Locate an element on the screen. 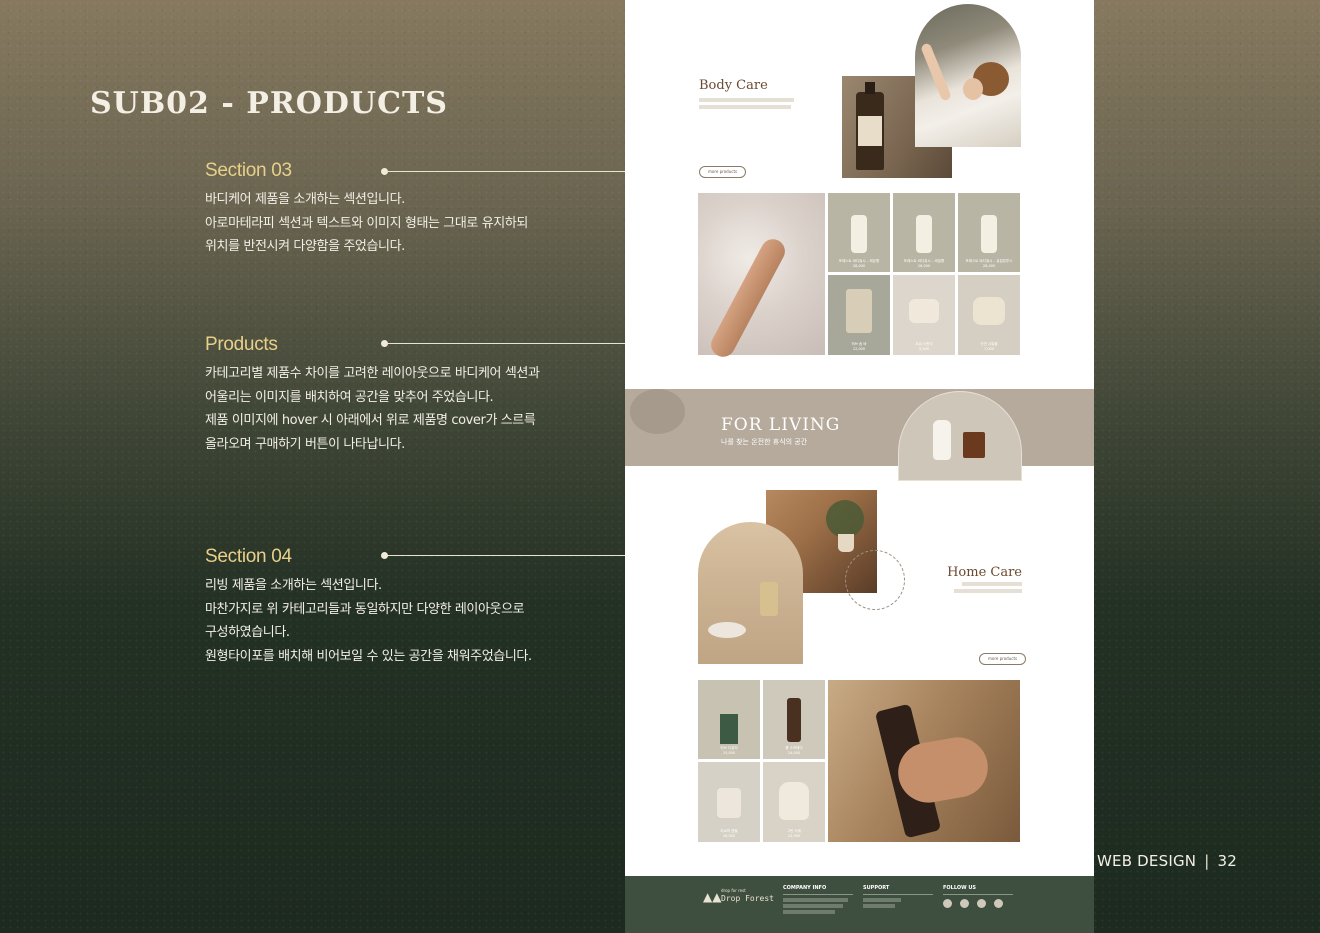  footer-heading: COMPANY INFO is located at coordinates (805, 888).